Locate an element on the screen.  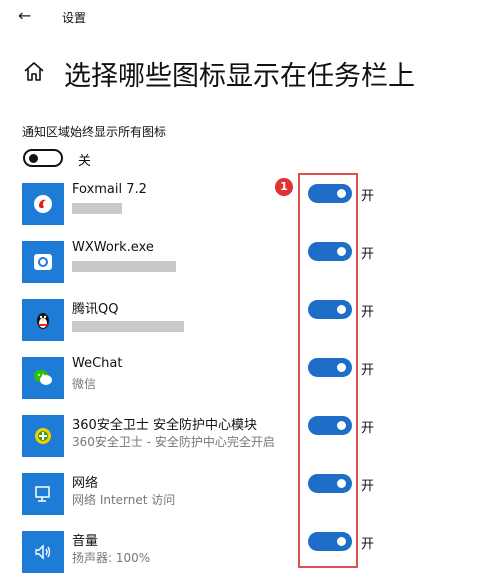
app-name: Foxmail 7.2 is located at coordinates (109, 189).